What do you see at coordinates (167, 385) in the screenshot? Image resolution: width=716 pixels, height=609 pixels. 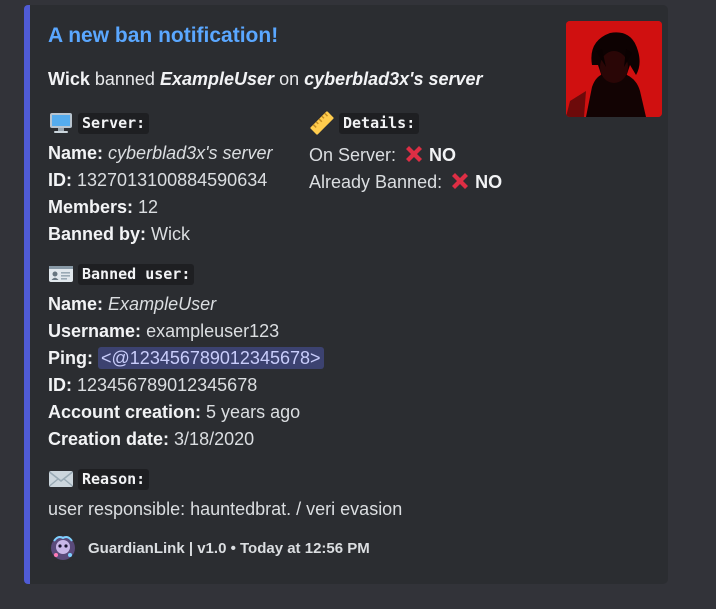 I see `user-id-value: 123456789012345678` at bounding box center [167, 385].